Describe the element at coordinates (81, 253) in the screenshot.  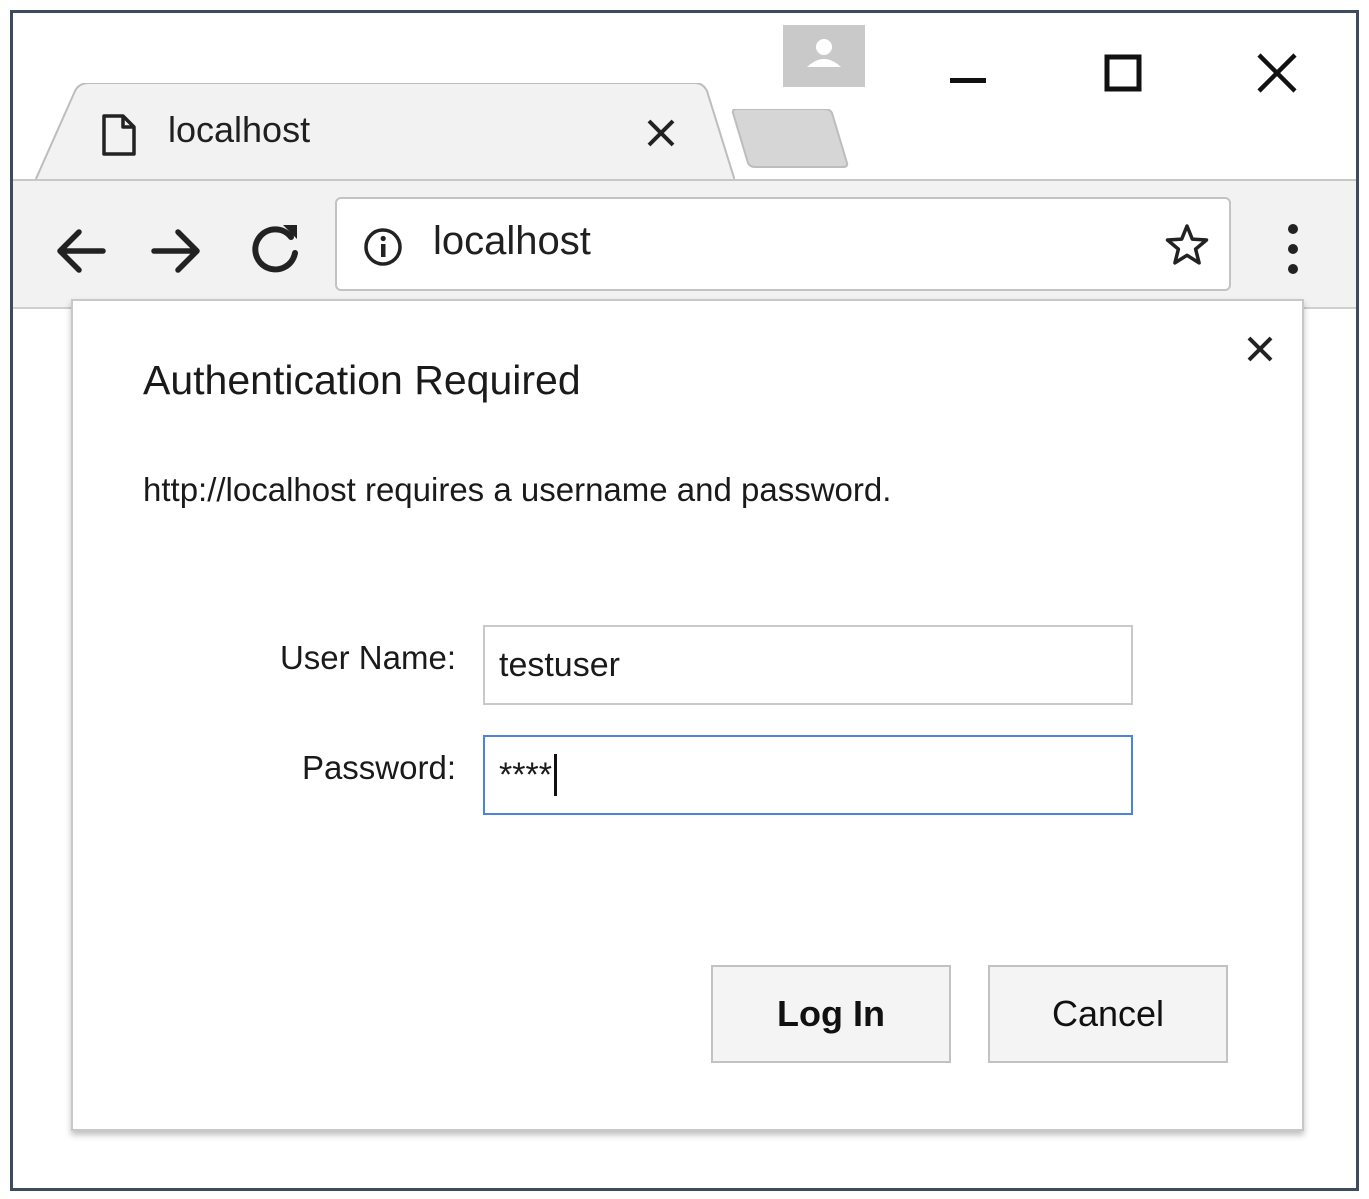
I see `arrow-left-icon` at that location.